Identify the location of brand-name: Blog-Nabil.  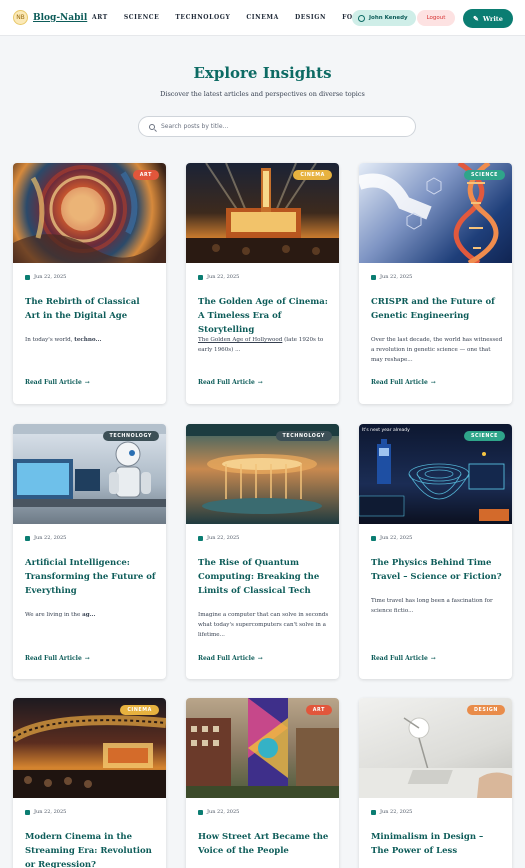
(60, 18).